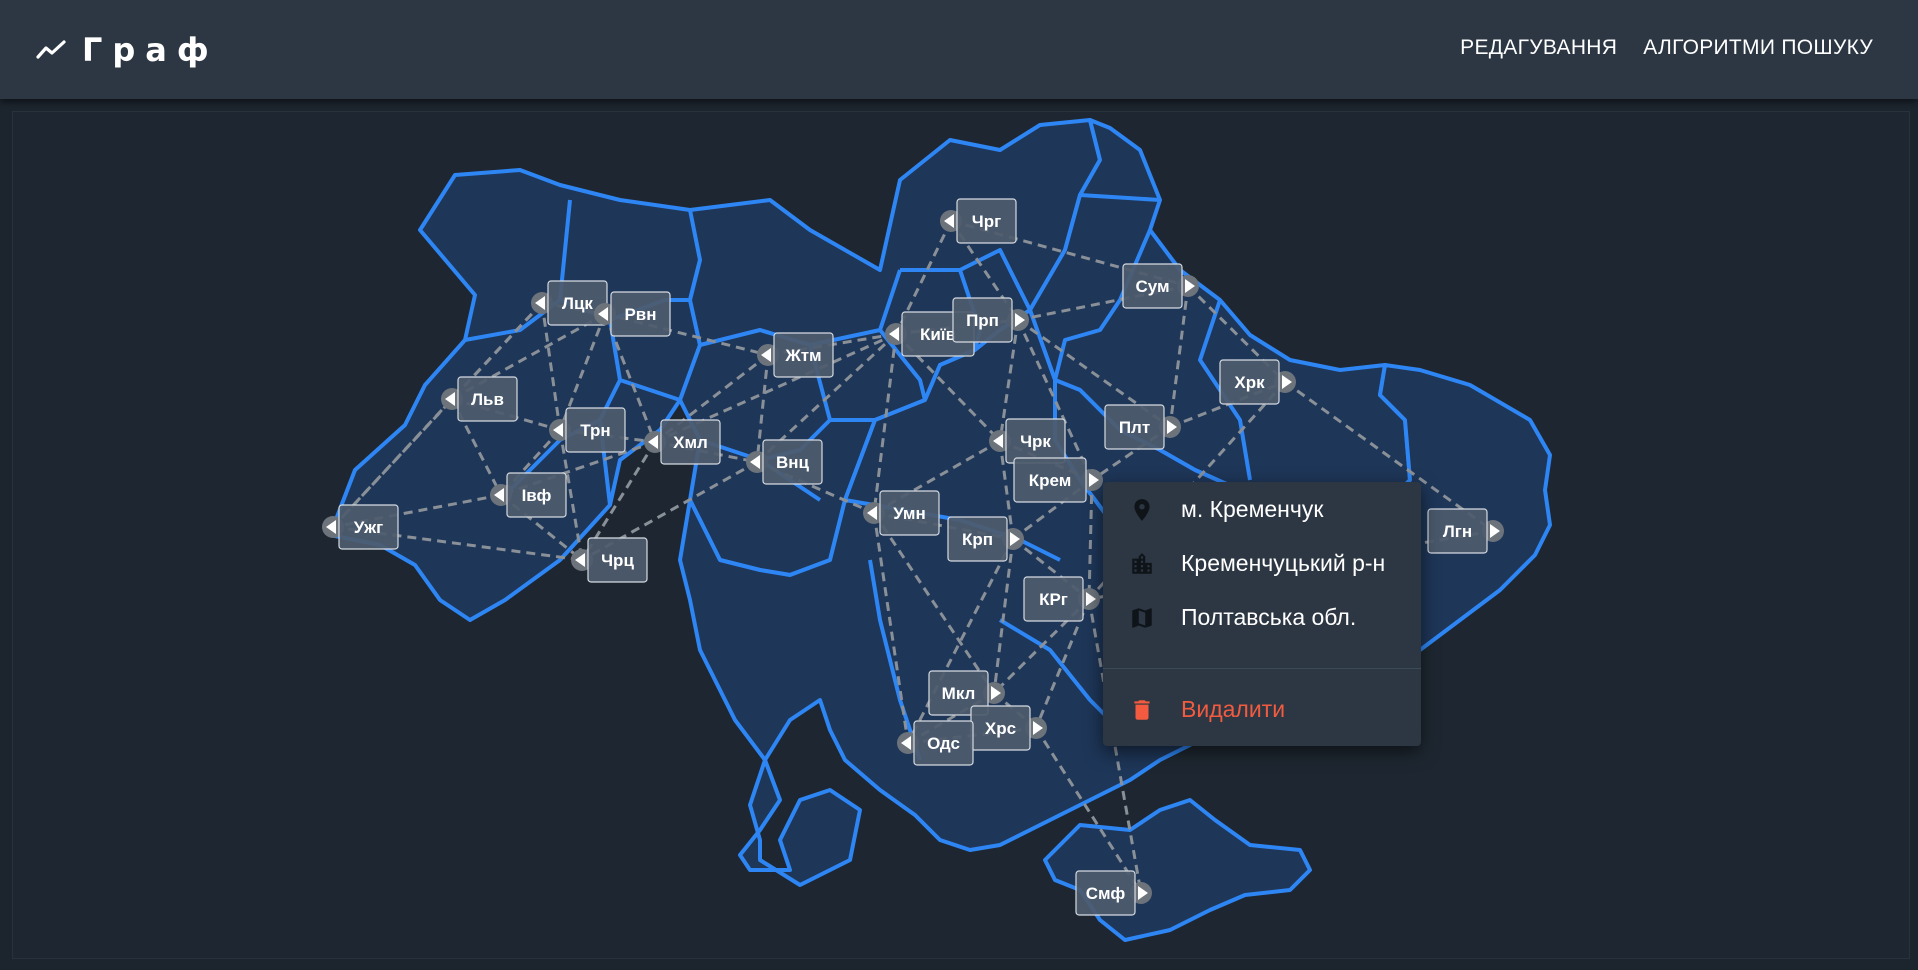 The width and height of the screenshot is (1918, 970). What do you see at coordinates (1233, 708) in the screenshot?
I see `context-delete-item-label: Видалити` at bounding box center [1233, 708].